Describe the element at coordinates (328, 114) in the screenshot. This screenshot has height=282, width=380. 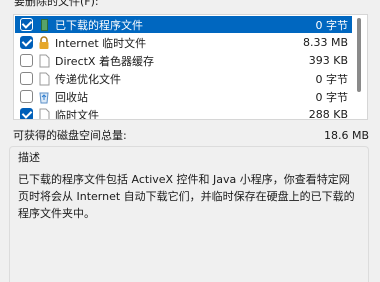
I see `list-item-size: 288 KB` at that location.